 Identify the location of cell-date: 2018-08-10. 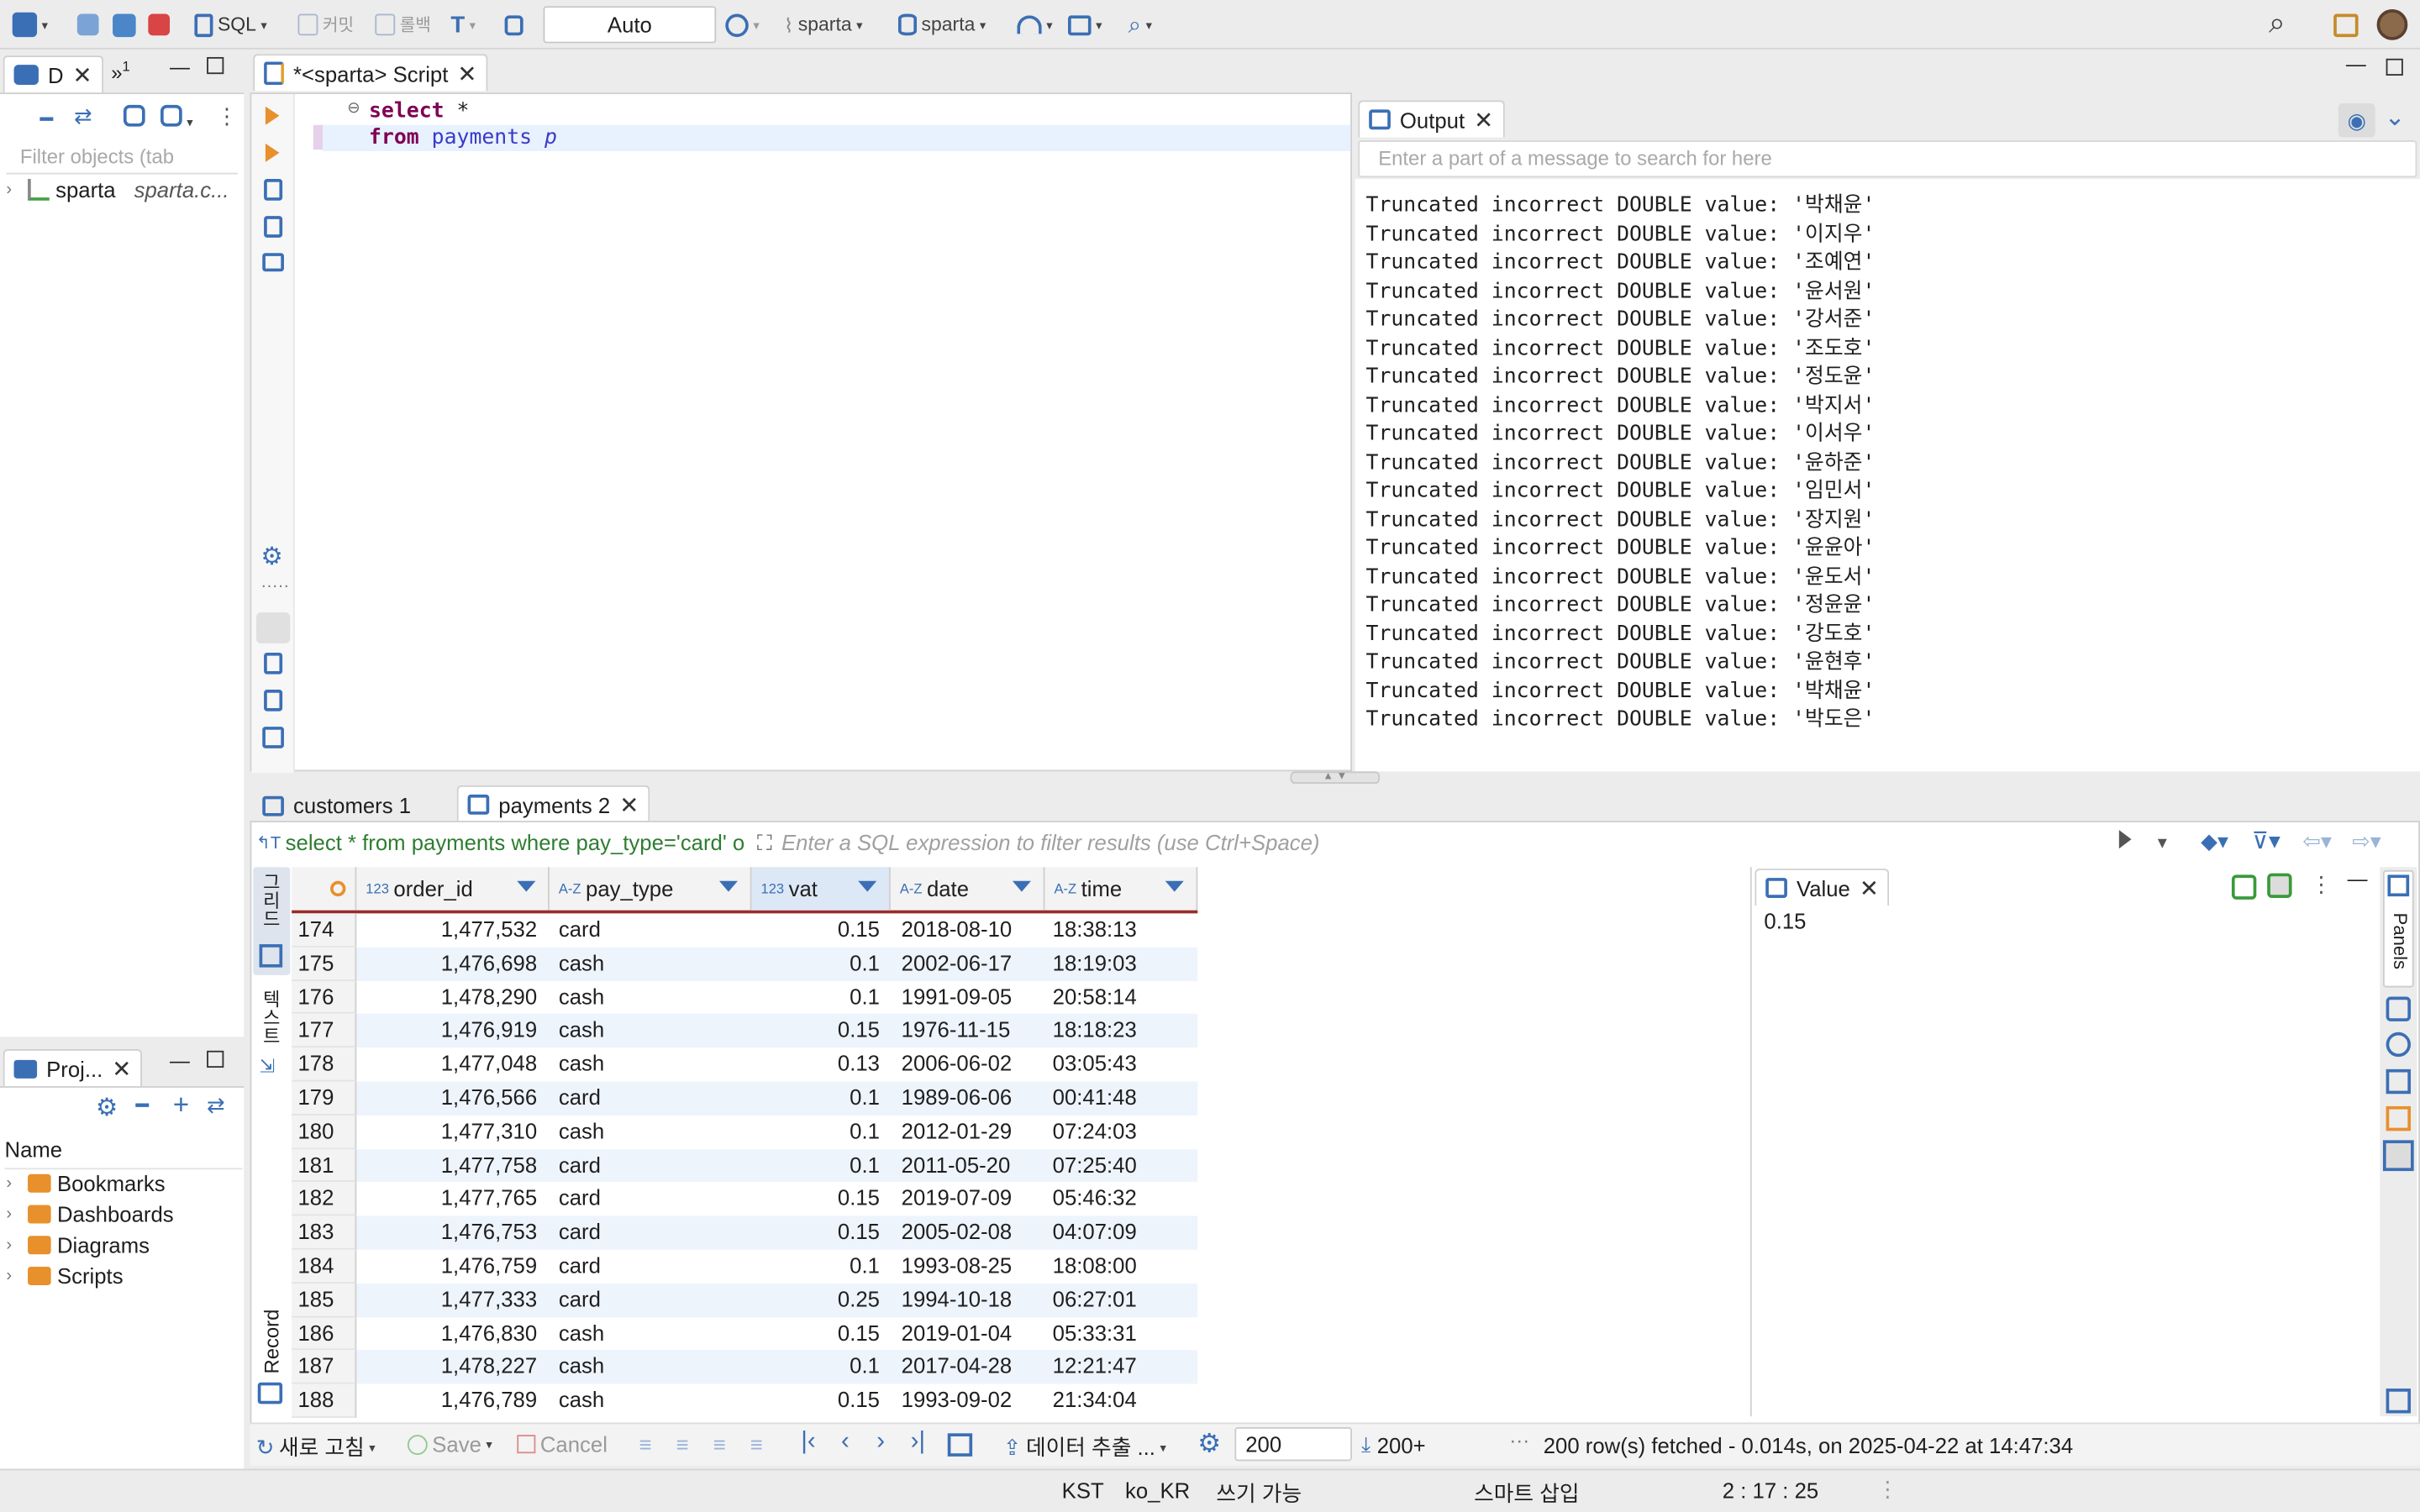
(968, 930).